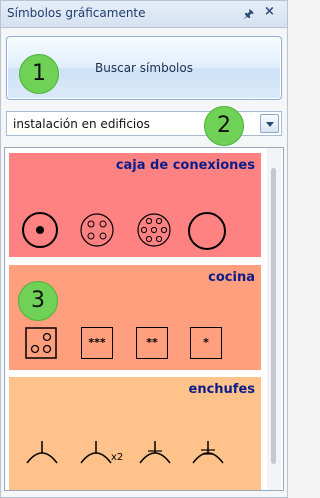 The height and width of the screenshot is (498, 320). I want to click on dropdown-button, so click(269, 123).